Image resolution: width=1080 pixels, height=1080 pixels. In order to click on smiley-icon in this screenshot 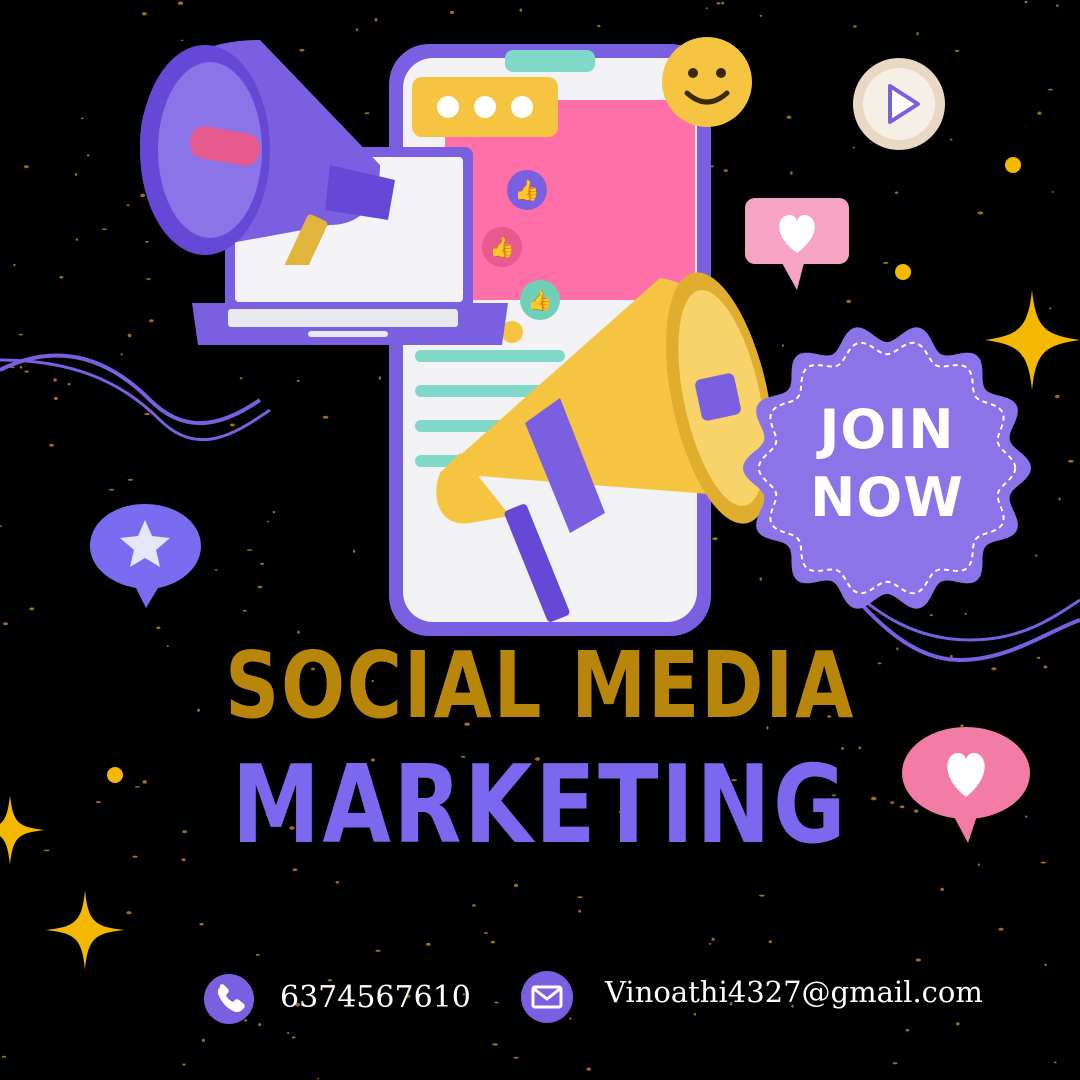, I will do `click(707, 82)`.